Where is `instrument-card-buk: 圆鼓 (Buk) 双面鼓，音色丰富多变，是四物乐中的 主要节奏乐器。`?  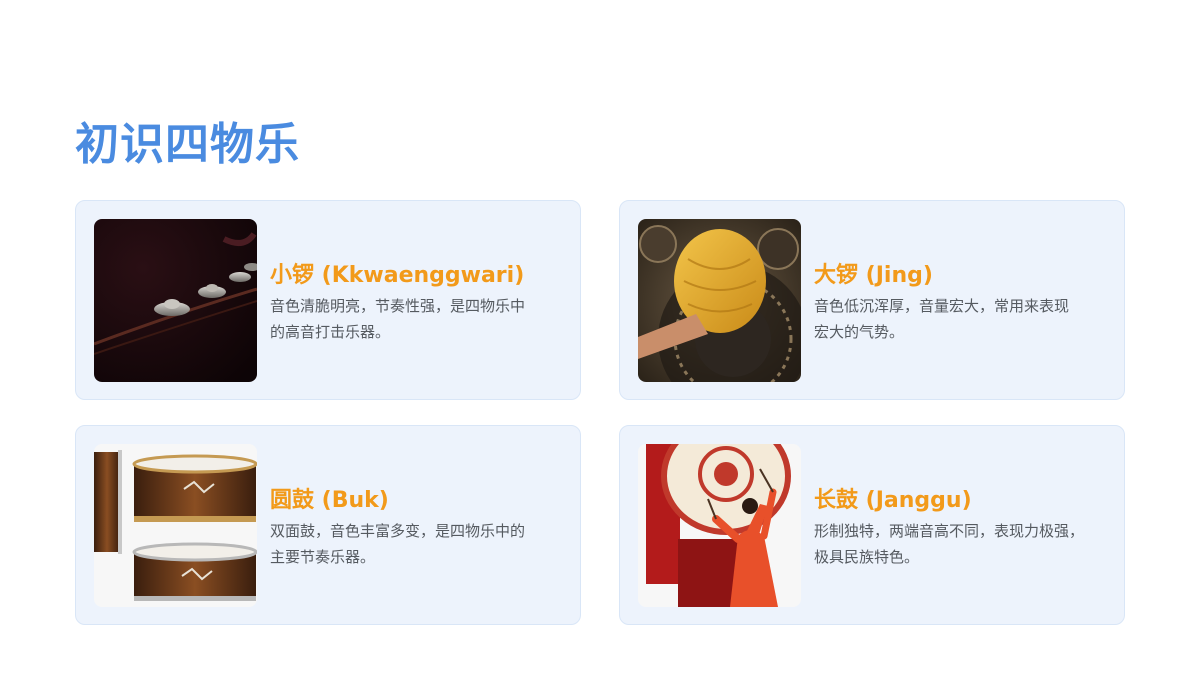
instrument-card-buk: 圆鼓 (Buk) 双面鼓，音色丰富多变，是四物乐中的 主要节奏乐器。 is located at coordinates (328, 525).